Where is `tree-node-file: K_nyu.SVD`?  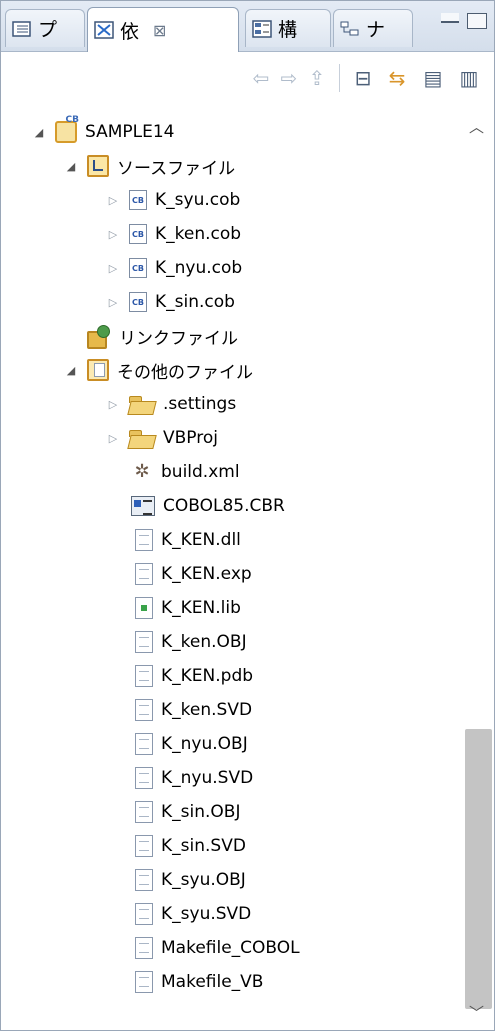
tree-node-file: K_nyu.SVD is located at coordinates (194, 778).